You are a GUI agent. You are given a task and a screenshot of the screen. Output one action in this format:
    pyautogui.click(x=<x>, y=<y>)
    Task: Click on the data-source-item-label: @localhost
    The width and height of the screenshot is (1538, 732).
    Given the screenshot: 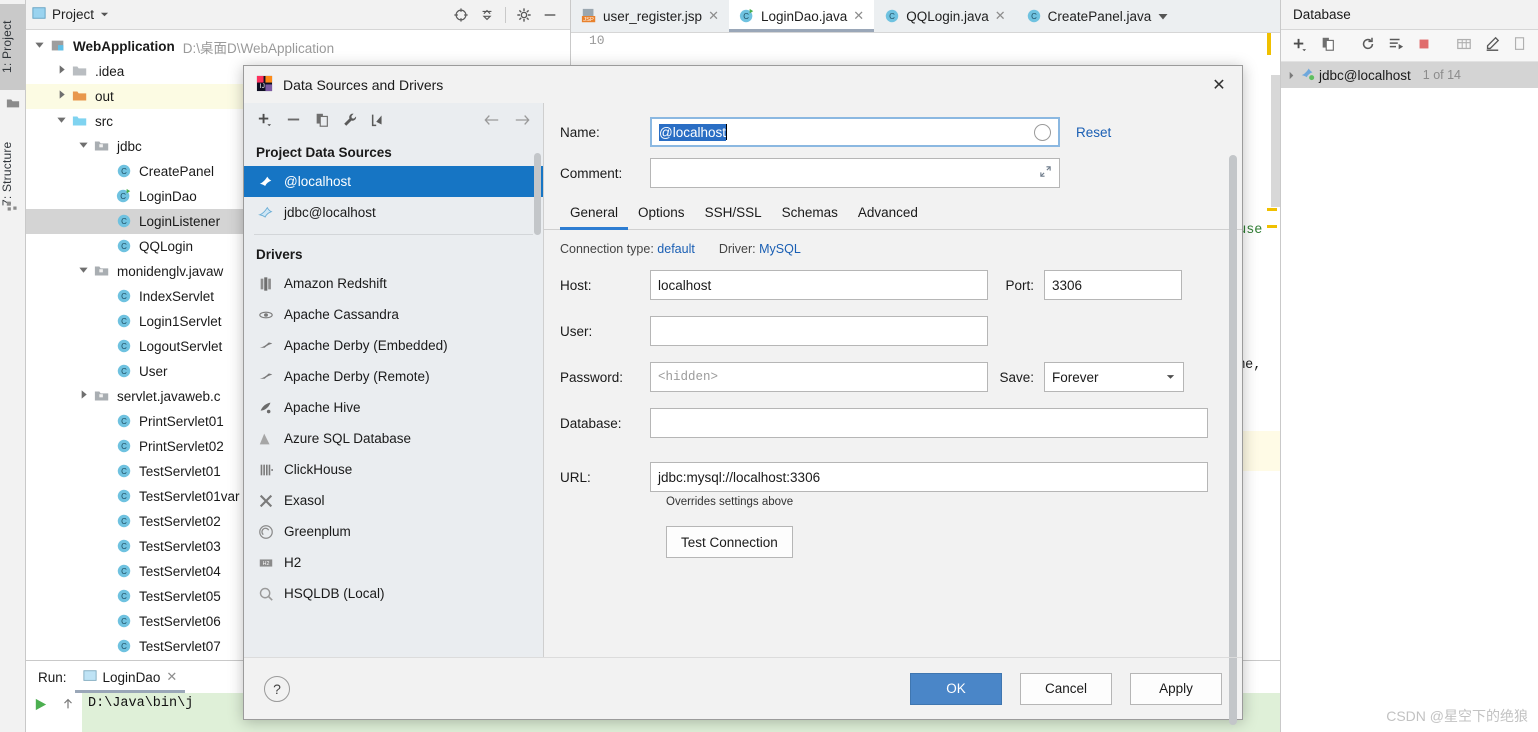 What is the action you would take?
    pyautogui.click(x=317, y=181)
    